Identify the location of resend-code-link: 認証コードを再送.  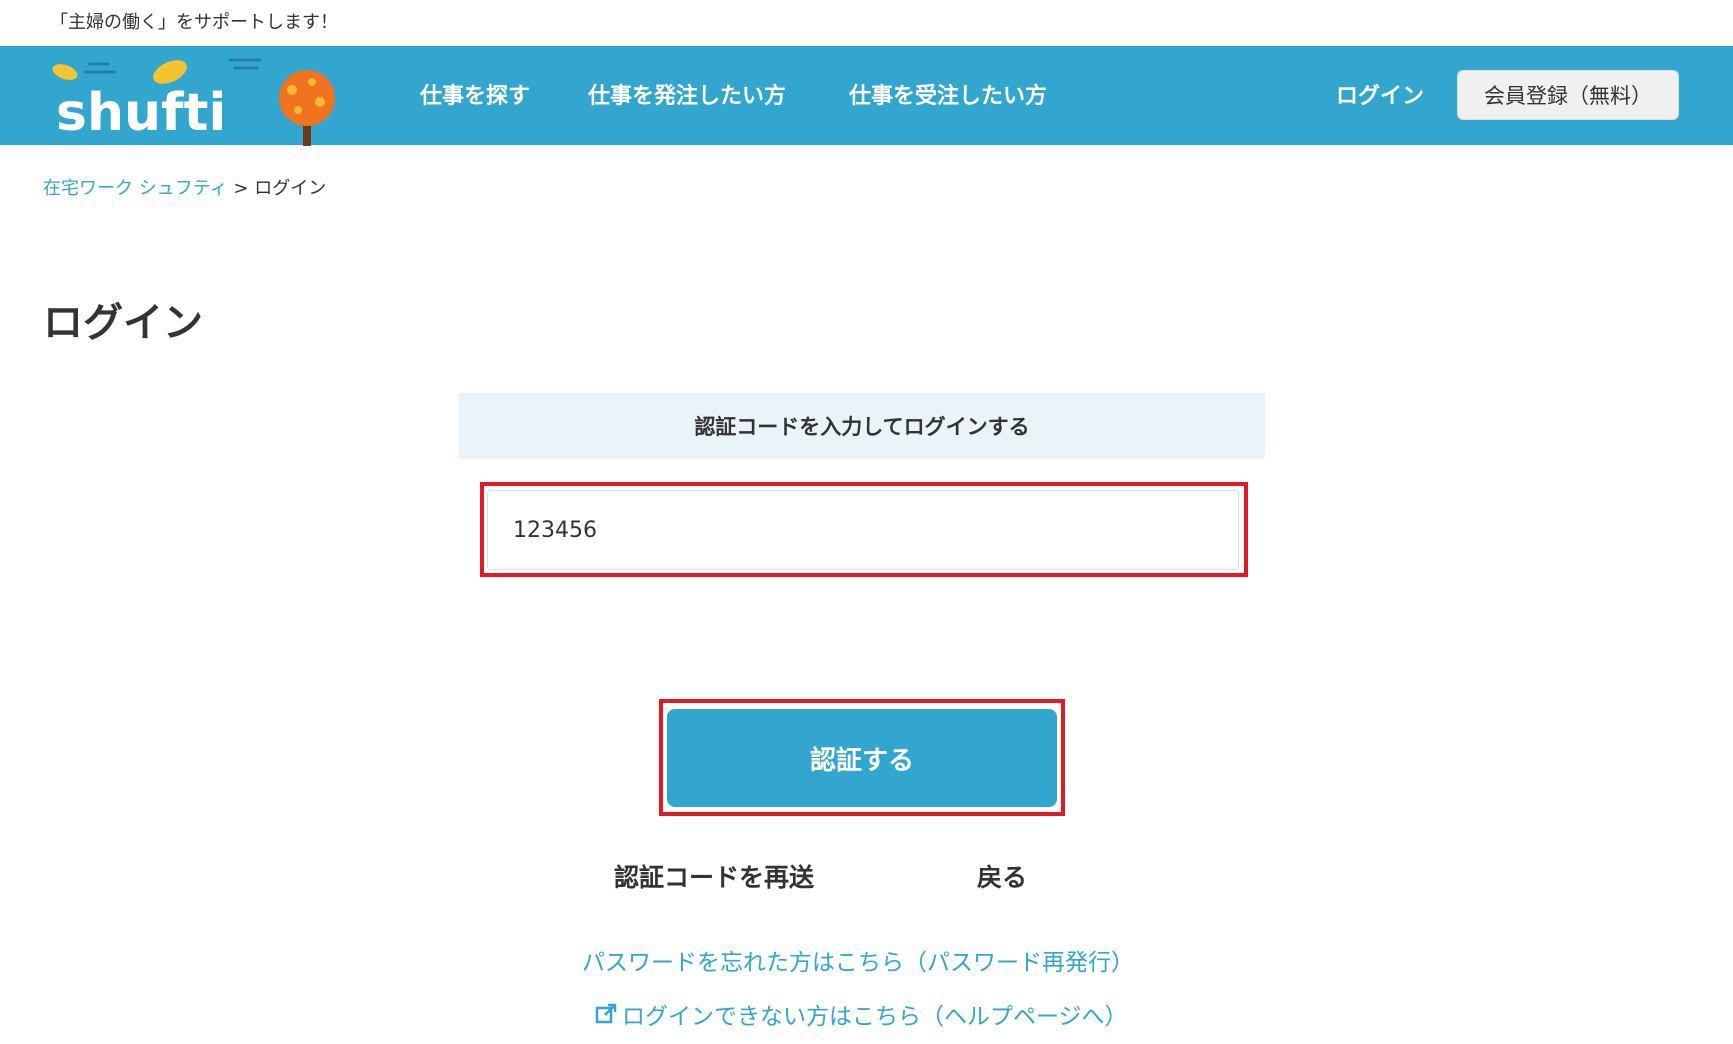
(714, 876).